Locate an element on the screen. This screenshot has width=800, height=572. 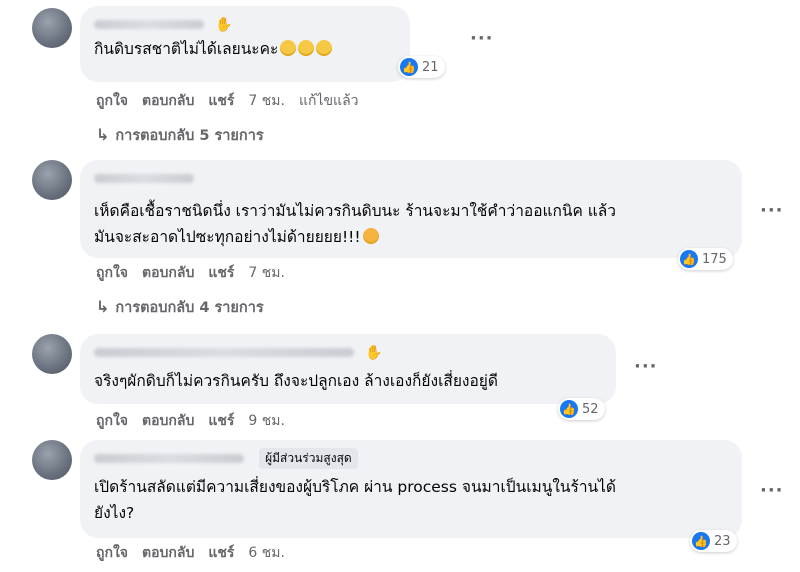
reaction-count: 👍 52 is located at coordinates (581, 409).